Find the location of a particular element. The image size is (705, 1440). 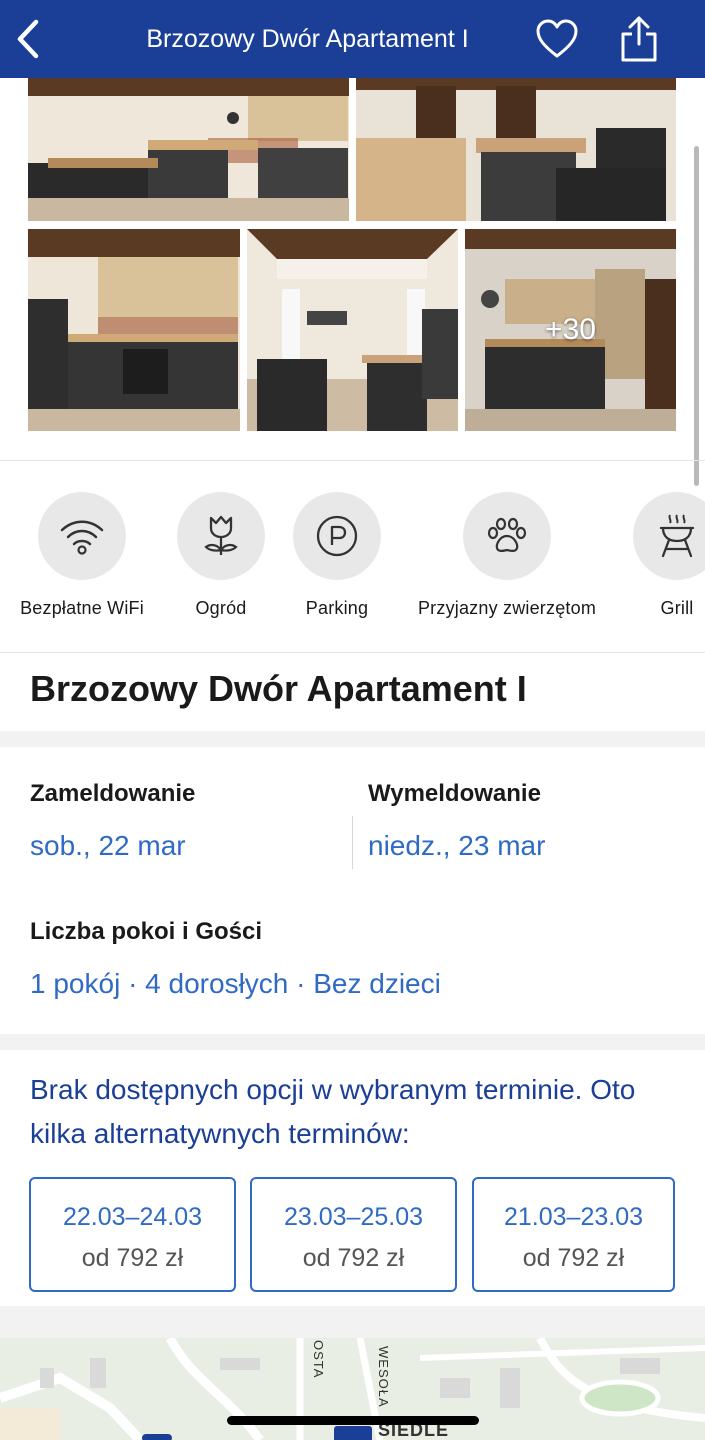

checkin-date: sob., 22 mar is located at coordinates (108, 846).